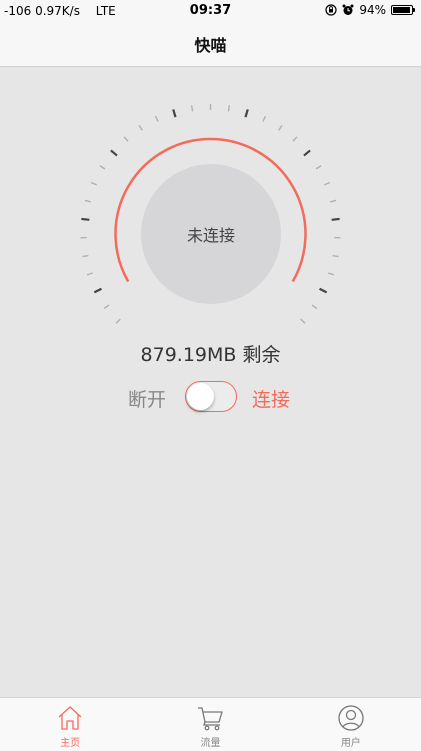 The height and width of the screenshot is (751, 421). I want to click on tab-home: 主页, so click(70, 724).